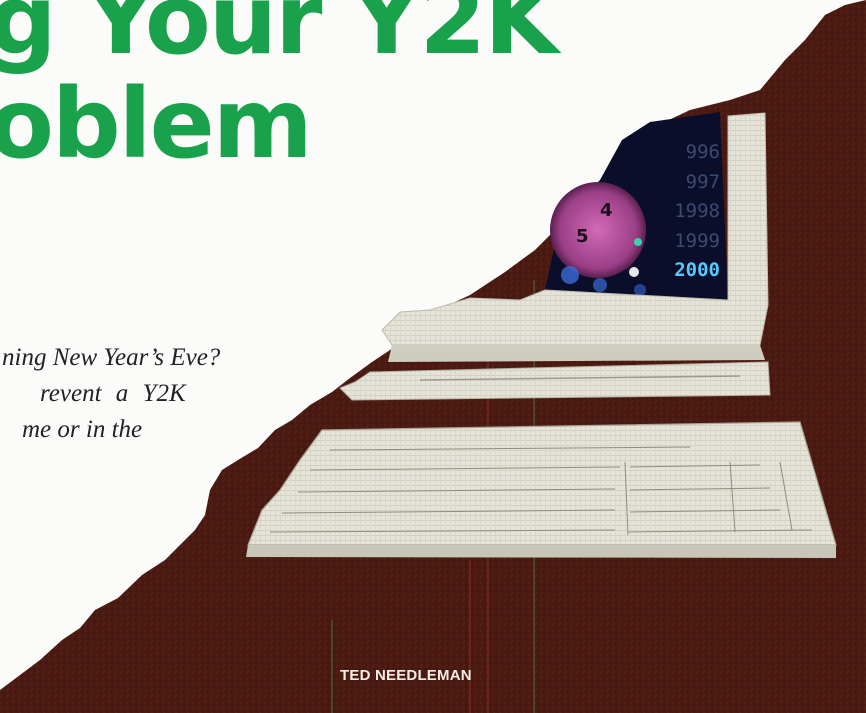  I want to click on year-item-active: 2000, so click(697, 270).